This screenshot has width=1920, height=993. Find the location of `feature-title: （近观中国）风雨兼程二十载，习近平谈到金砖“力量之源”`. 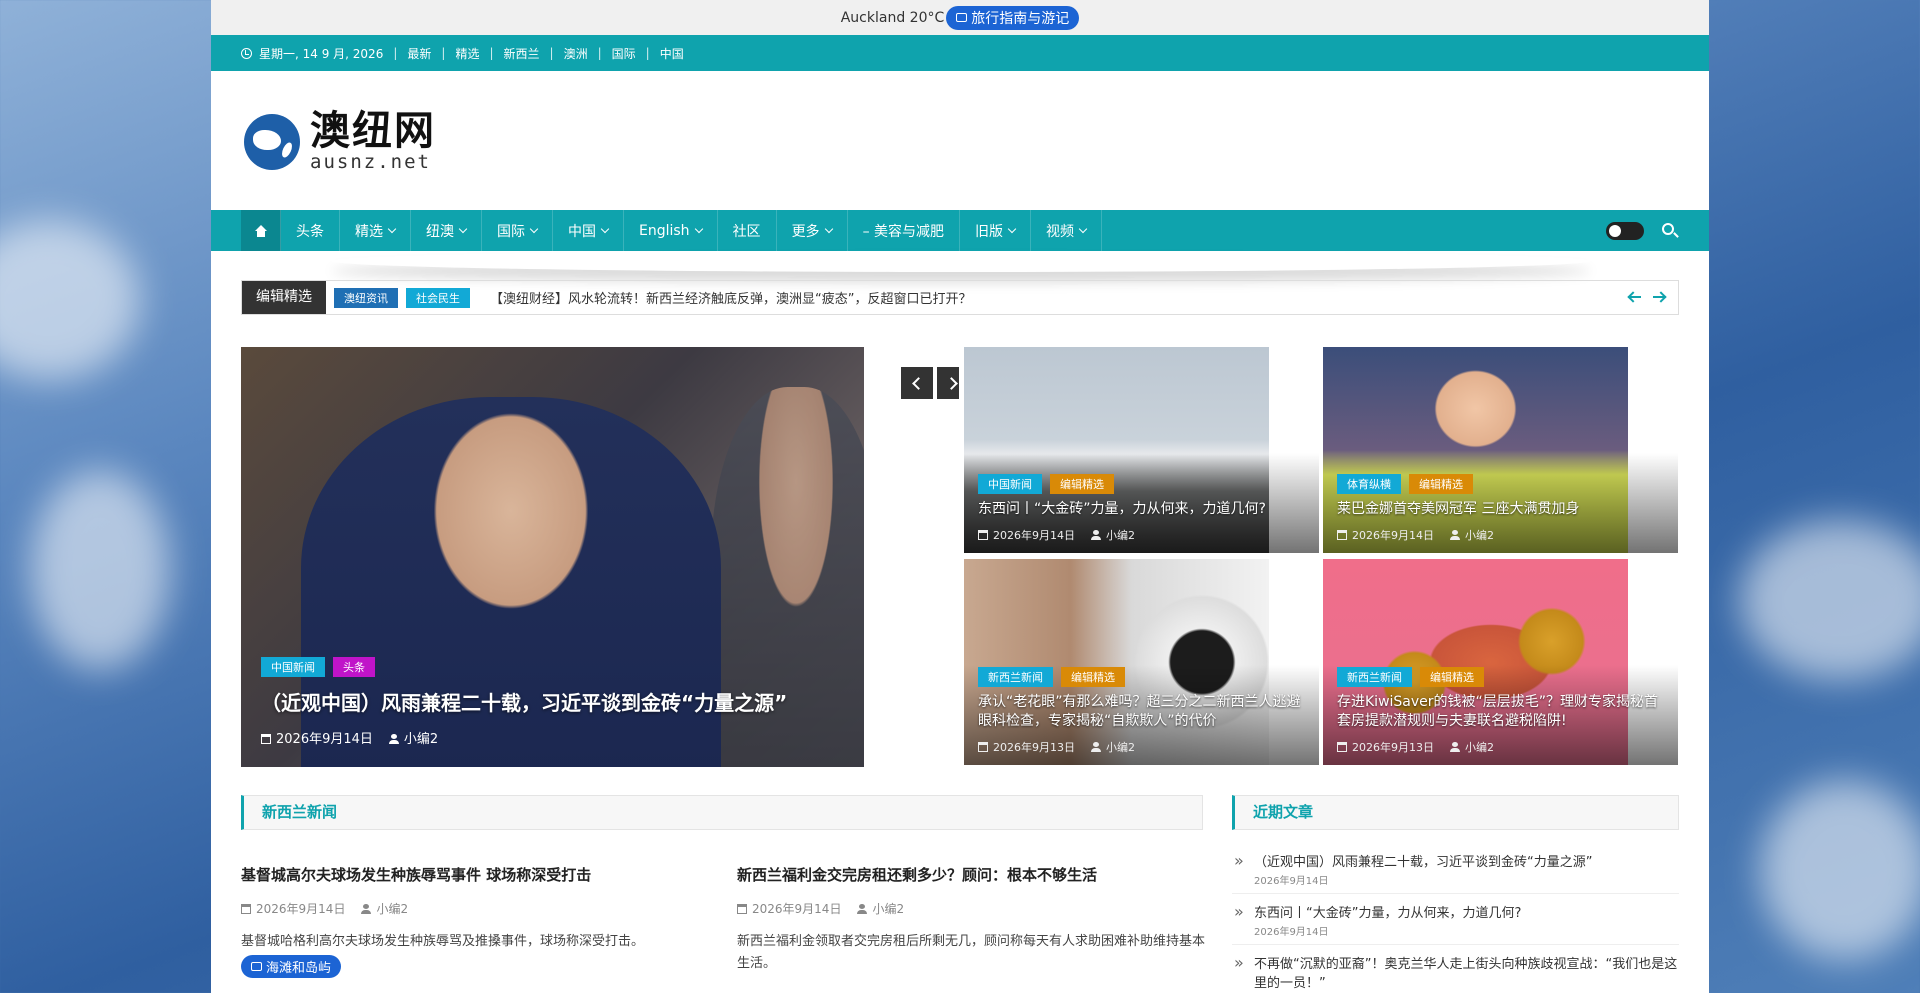

feature-title: （近观中国）风雨兼程二十载，习近平谈到金砖“力量之源” is located at coordinates (561, 701).